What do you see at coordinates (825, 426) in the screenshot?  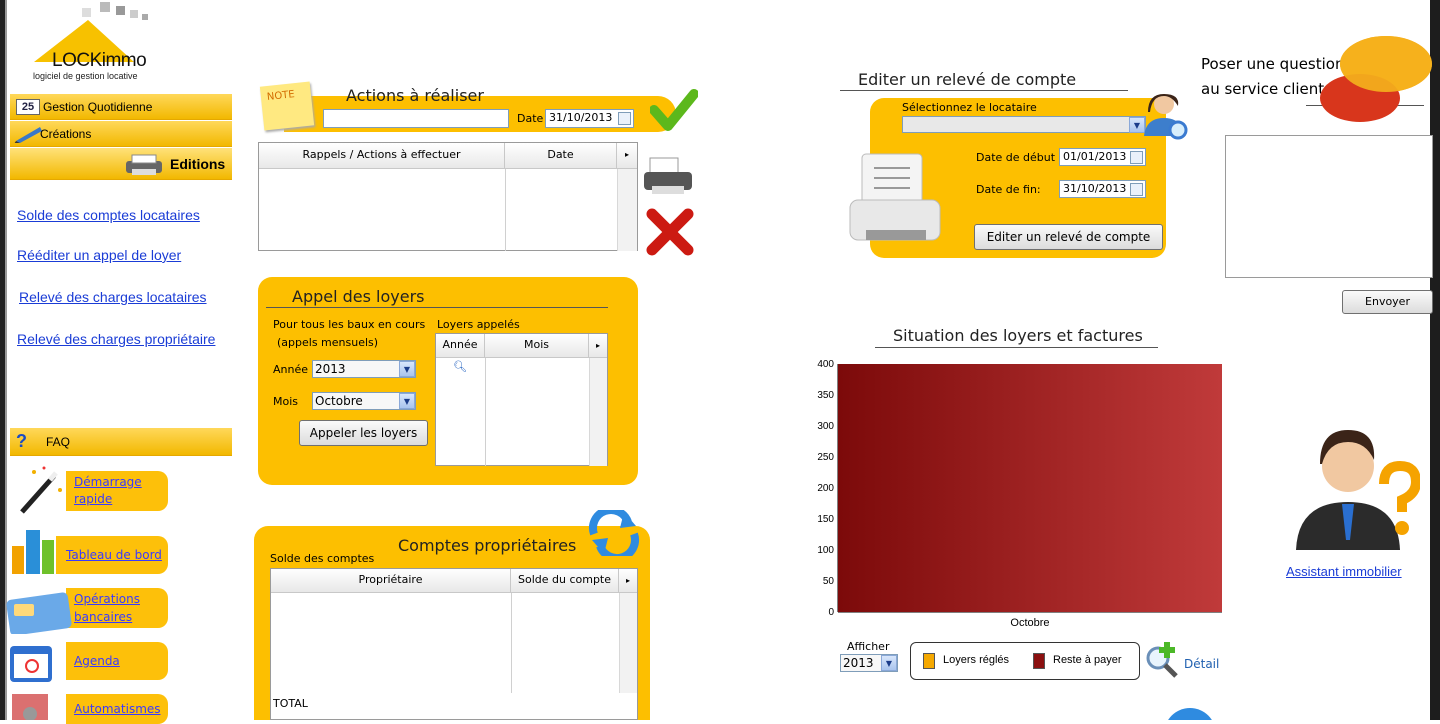 I see `y-tick-label: 300` at bounding box center [825, 426].